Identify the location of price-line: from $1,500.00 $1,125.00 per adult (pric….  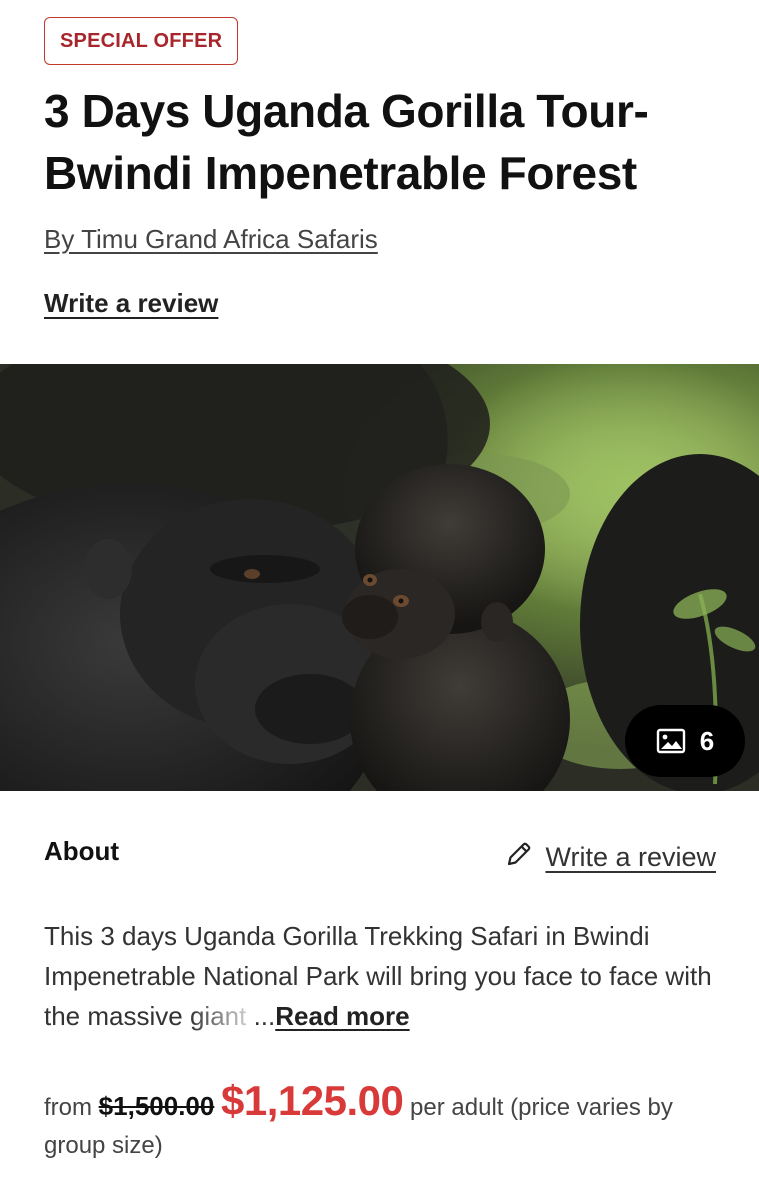
(389, 1122).